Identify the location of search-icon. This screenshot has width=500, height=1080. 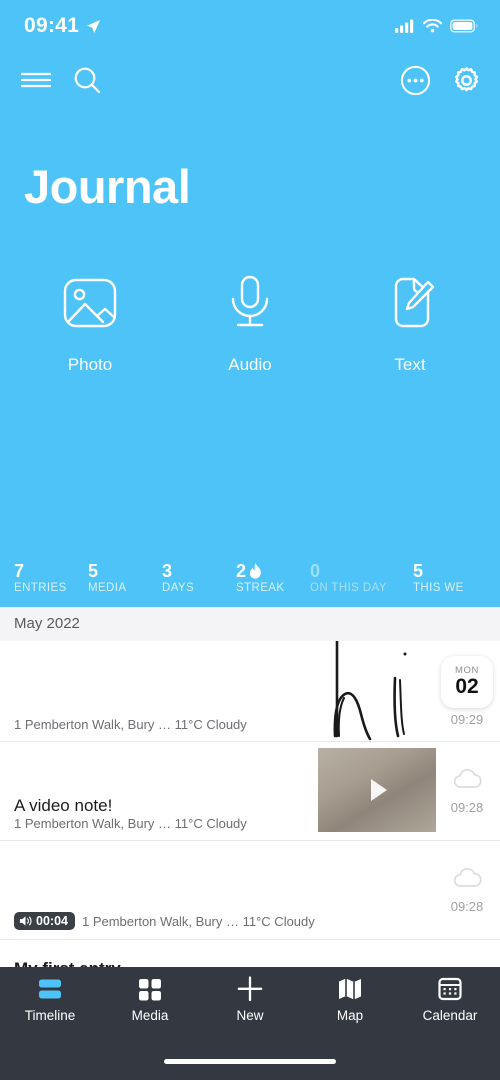
(87, 80).